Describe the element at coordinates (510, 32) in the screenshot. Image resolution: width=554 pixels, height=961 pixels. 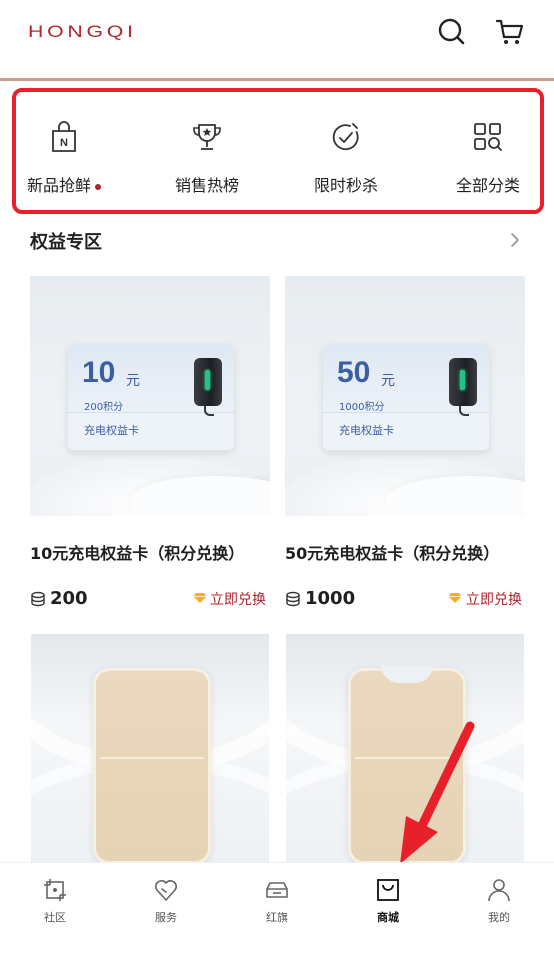
I see `cart-icon` at that location.